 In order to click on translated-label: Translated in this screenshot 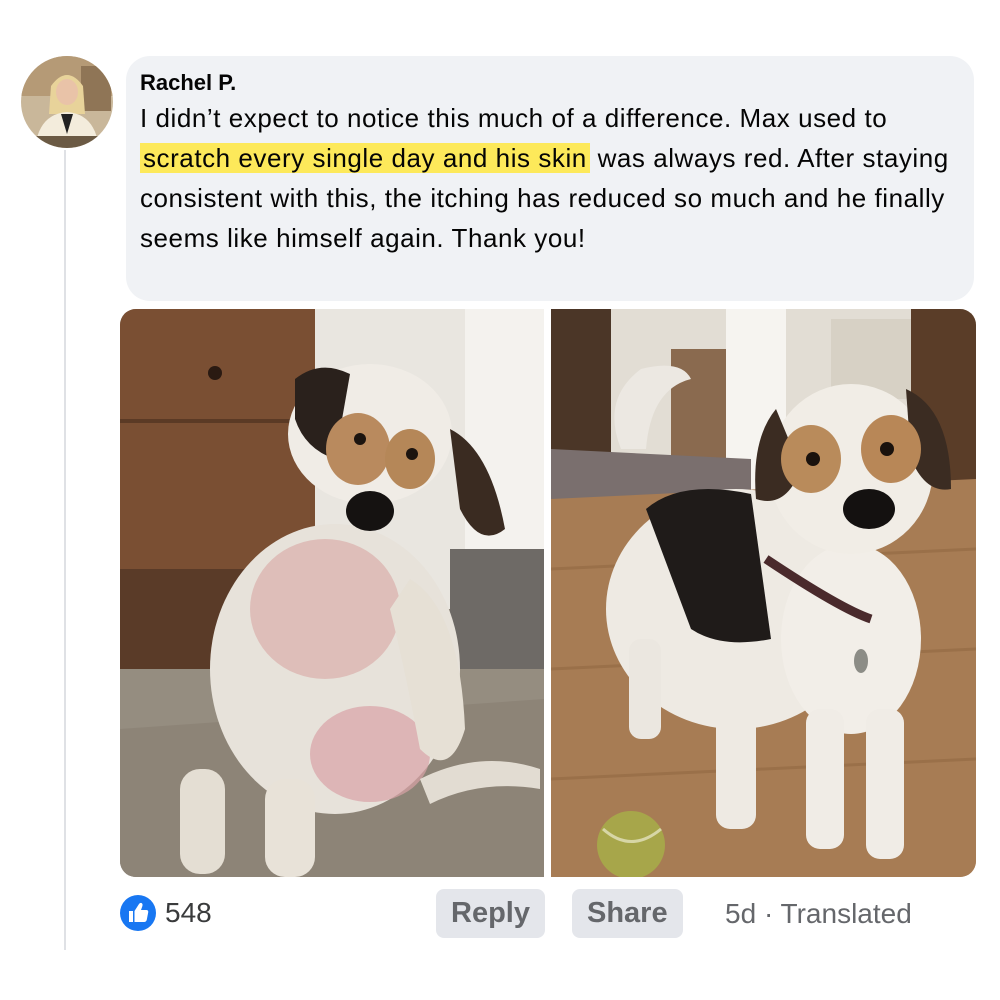, I will do `click(846, 913)`.